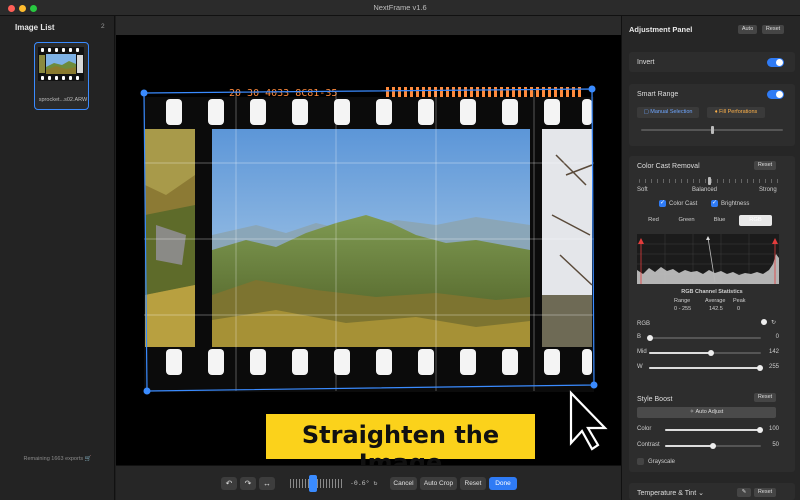 The width and height of the screenshot is (800, 500). I want to click on rgb-color-dot-icon, so click(764, 322).